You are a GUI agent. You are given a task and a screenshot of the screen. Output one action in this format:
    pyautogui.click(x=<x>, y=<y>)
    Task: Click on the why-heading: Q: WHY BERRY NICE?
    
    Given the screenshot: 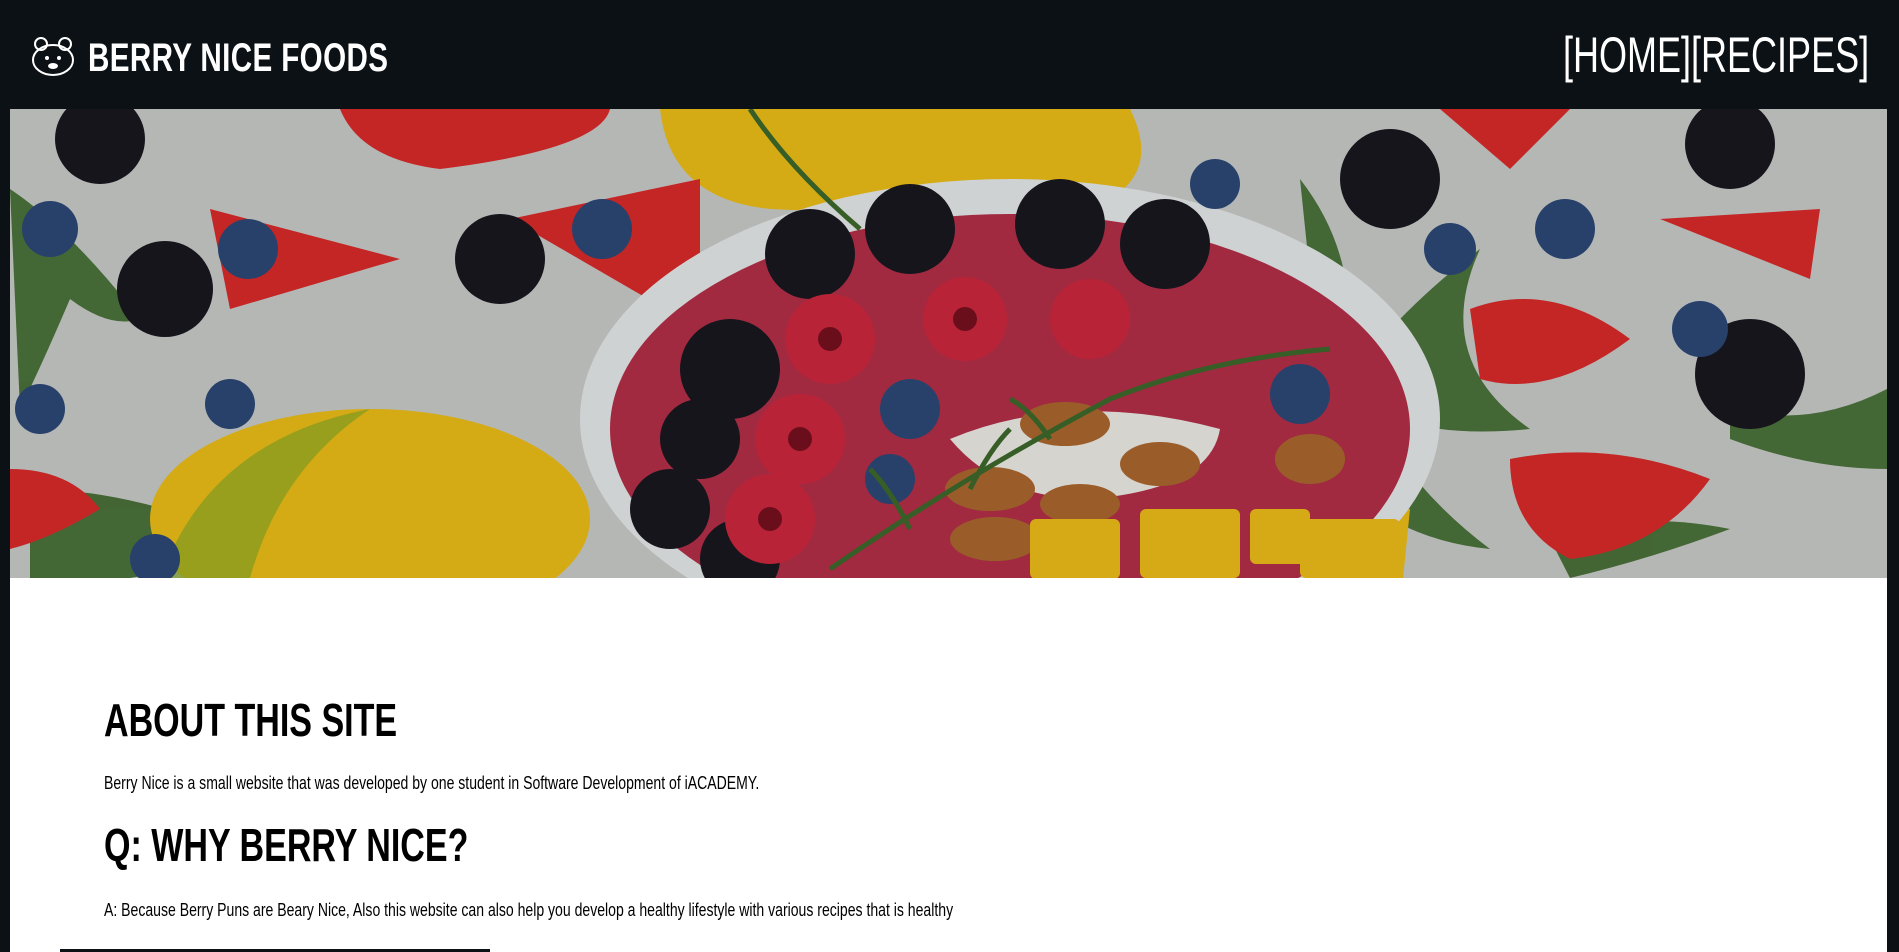 What is the action you would take?
    pyautogui.click(x=286, y=845)
    